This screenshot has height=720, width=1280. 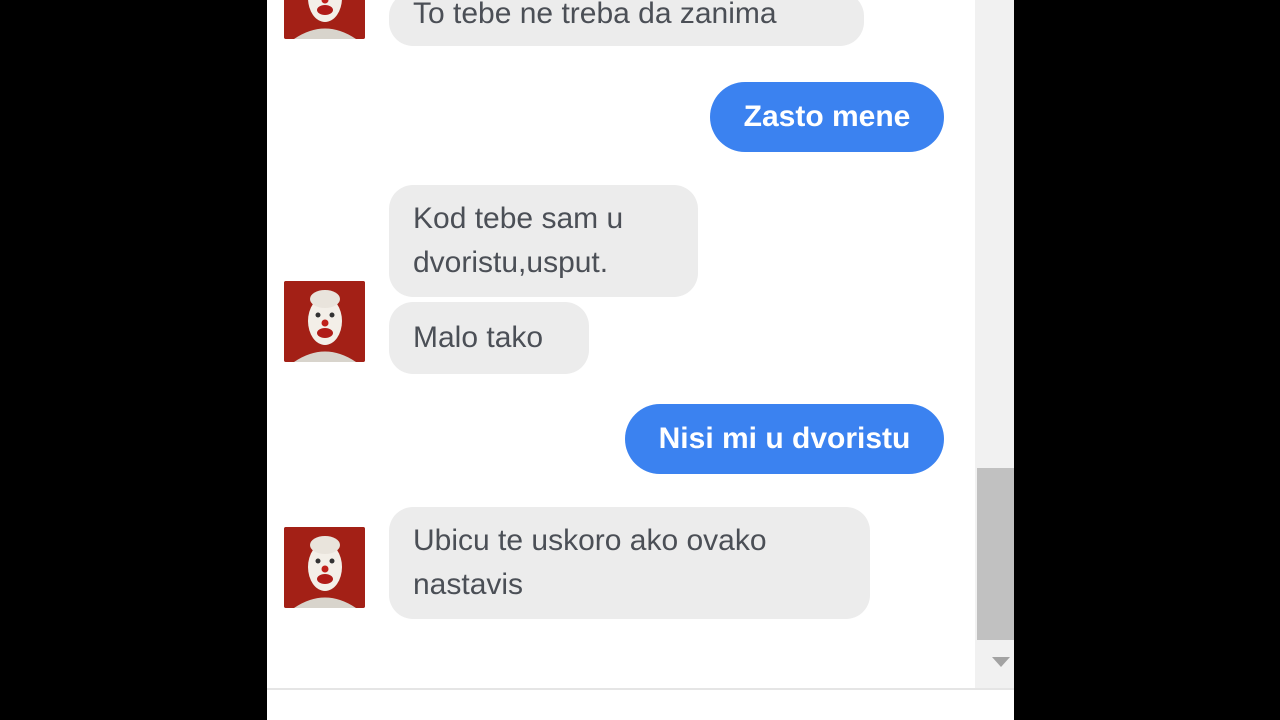 I want to click on scrollbar-thumb, so click(x=995, y=554).